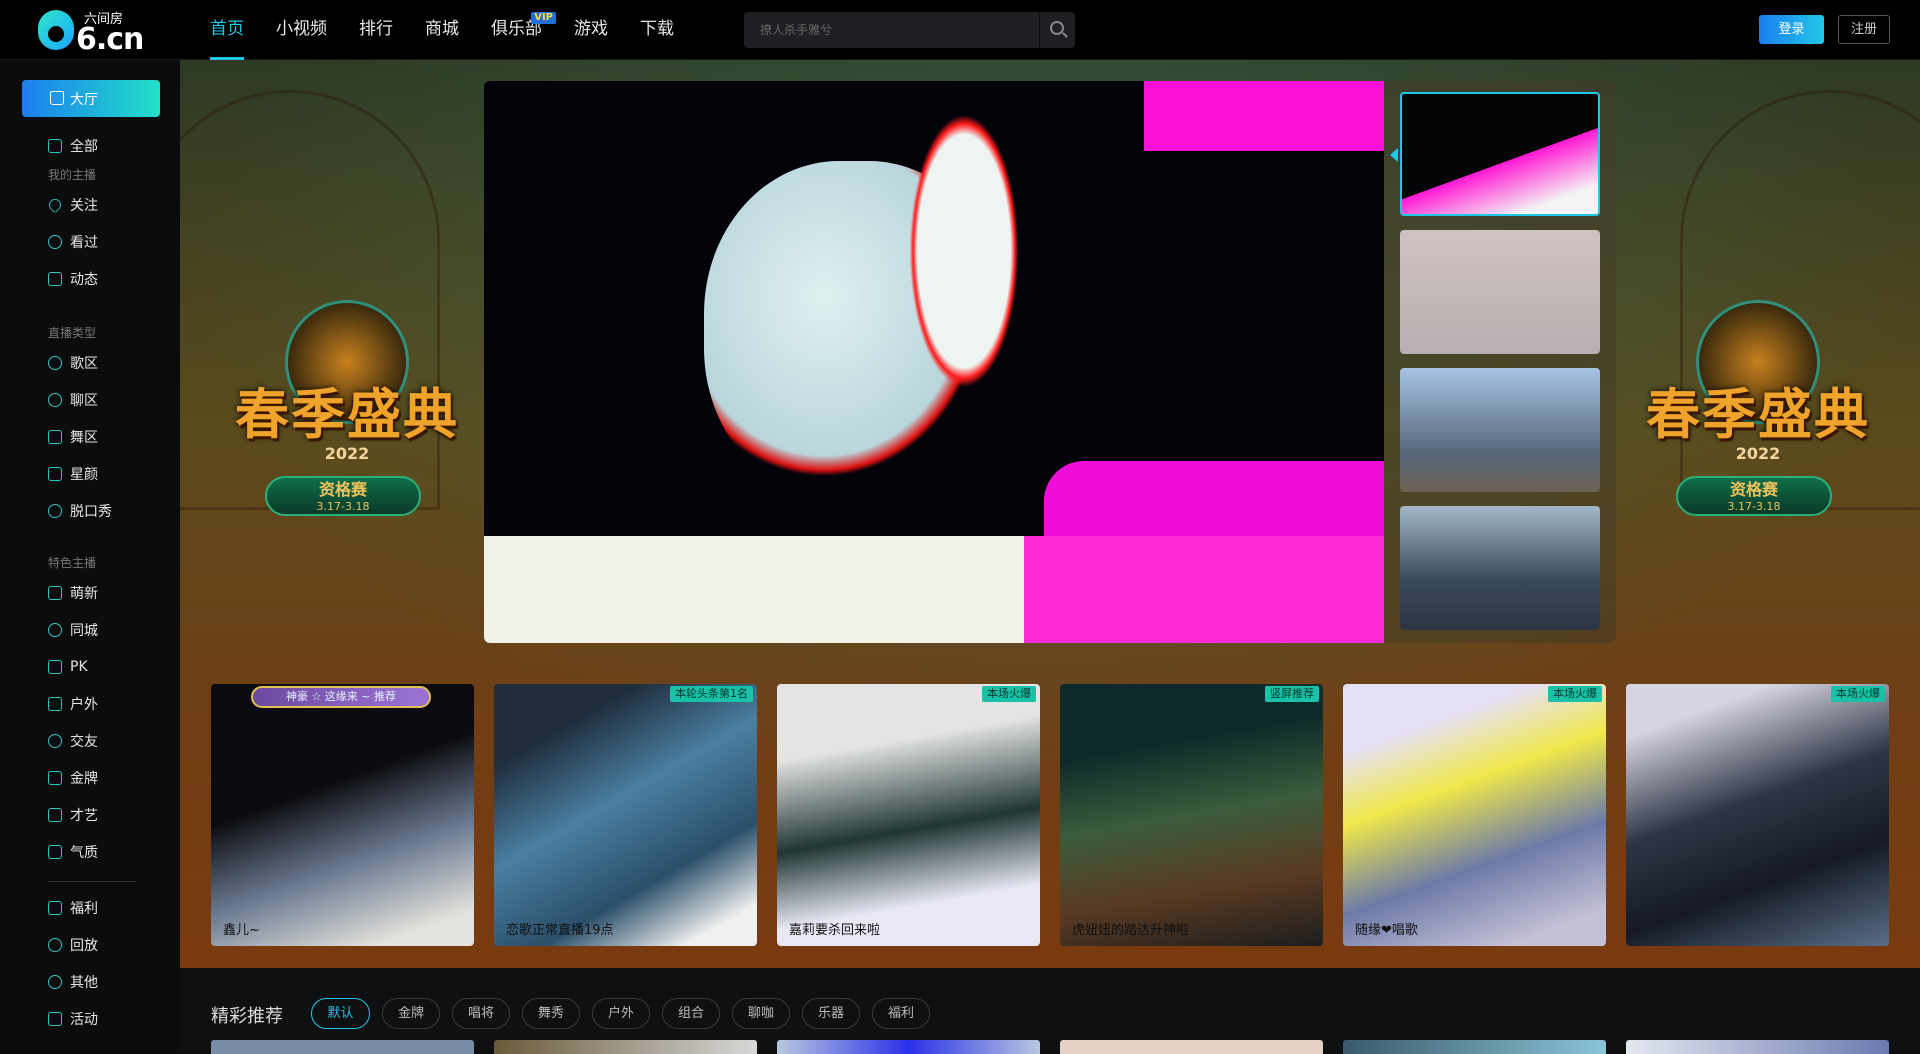 Image resolution: width=1920 pixels, height=1054 pixels. Describe the element at coordinates (1864, 29) in the screenshot. I see `register-button: 注册` at that location.